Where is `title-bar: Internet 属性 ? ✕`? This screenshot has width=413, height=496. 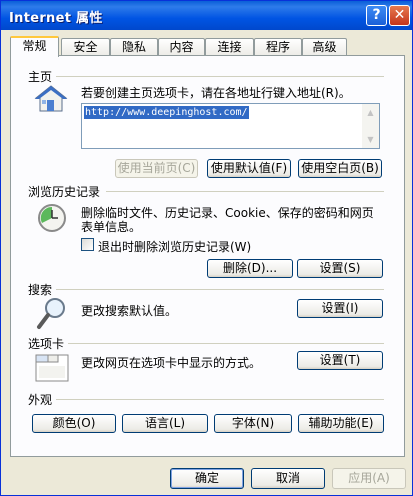 title-bar: Internet 属性 ? ✕ is located at coordinates (206, 15).